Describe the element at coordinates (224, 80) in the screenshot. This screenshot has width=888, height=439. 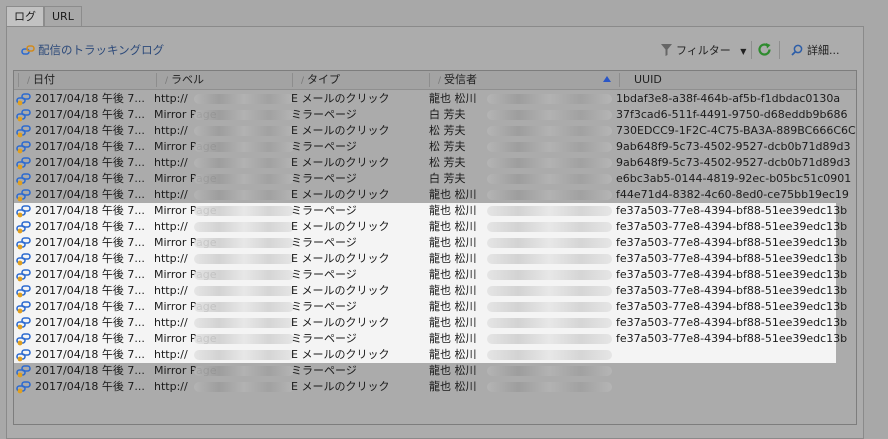
I see `column-header-label: ∕ ラベル` at that location.